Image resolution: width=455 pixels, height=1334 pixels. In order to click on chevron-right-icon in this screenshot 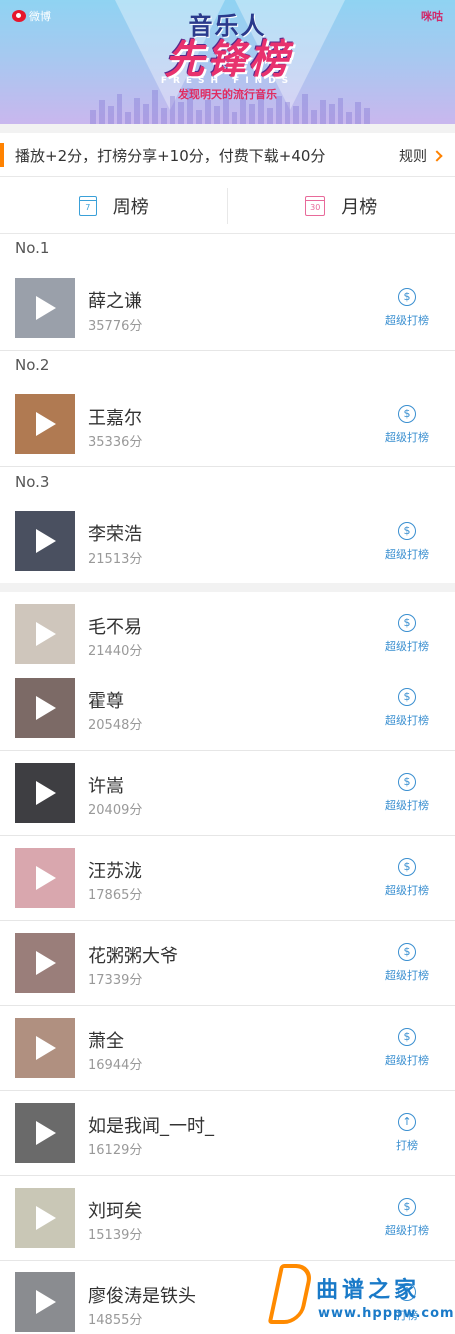, I will do `click(437, 156)`.